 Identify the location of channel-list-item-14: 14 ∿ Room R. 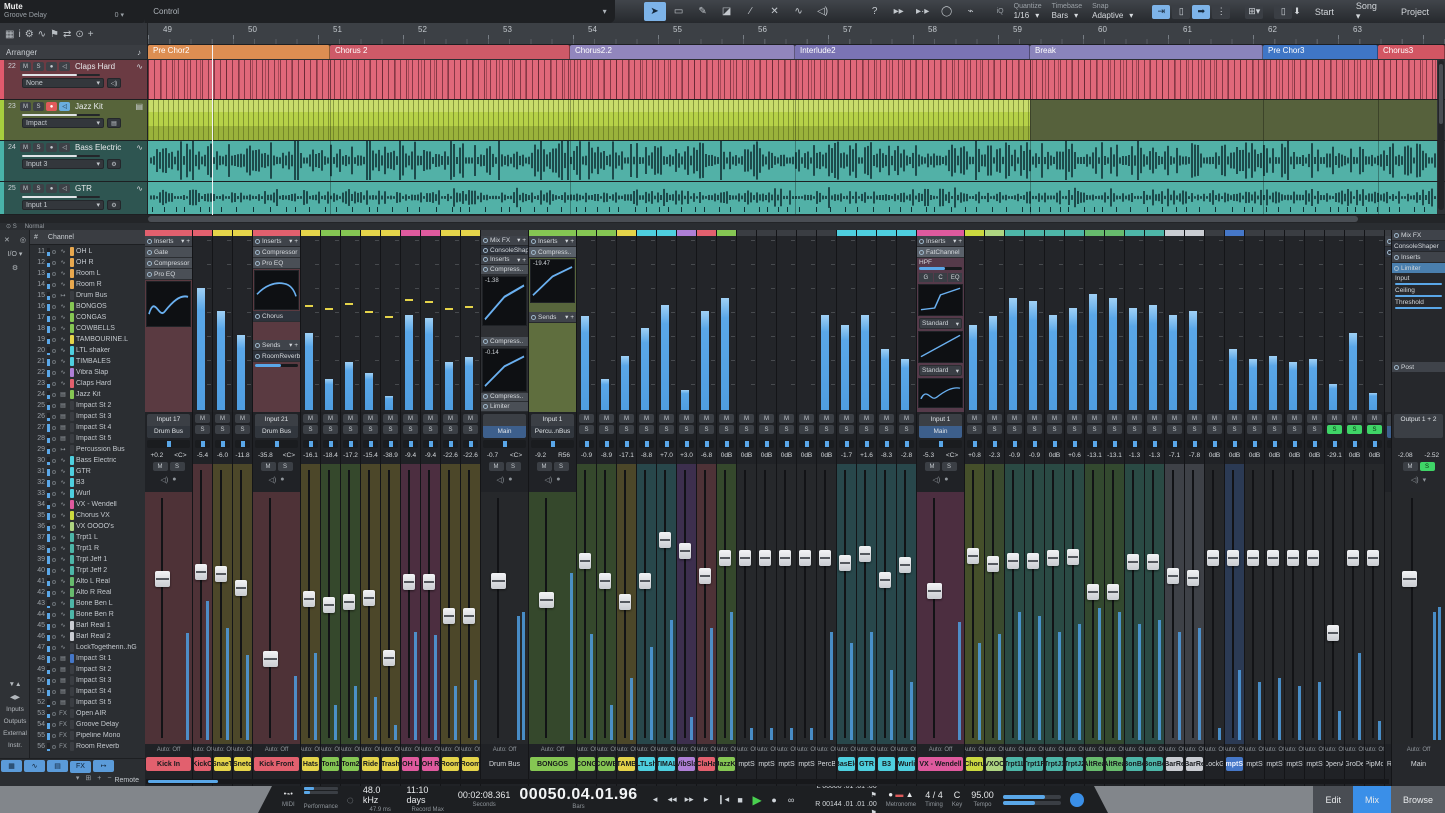
(87, 284).